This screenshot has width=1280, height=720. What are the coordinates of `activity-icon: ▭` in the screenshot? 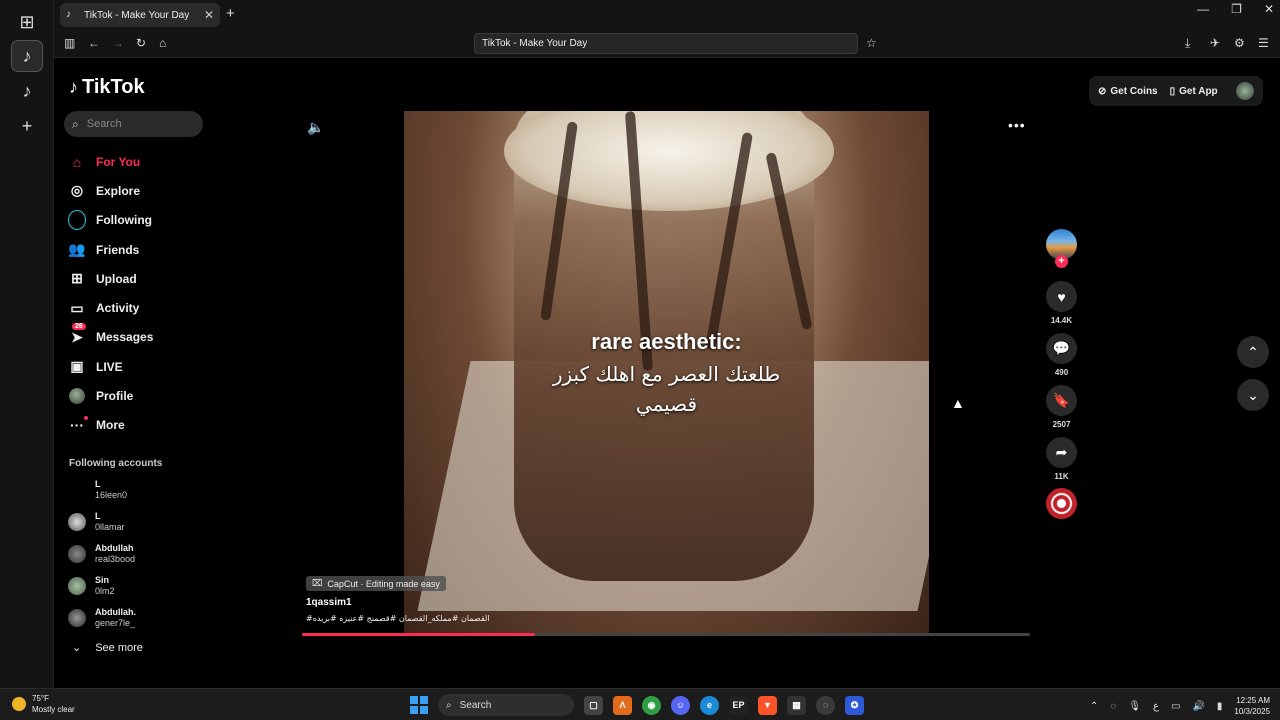 It's located at (77, 307).